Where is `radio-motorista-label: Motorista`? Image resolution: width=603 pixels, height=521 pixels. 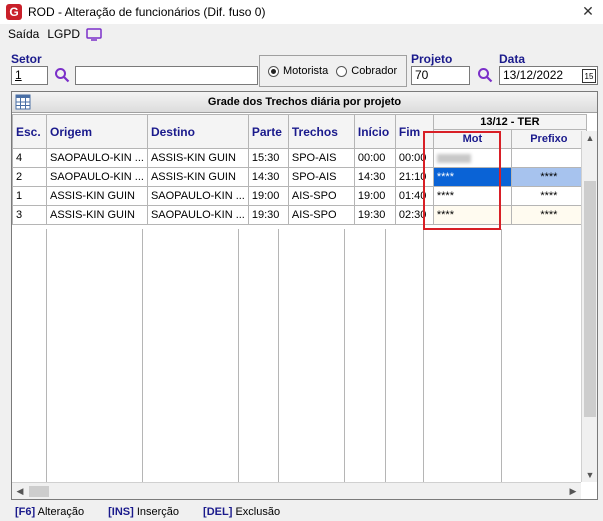
radio-motorista-label: Motorista is located at coordinates (306, 71).